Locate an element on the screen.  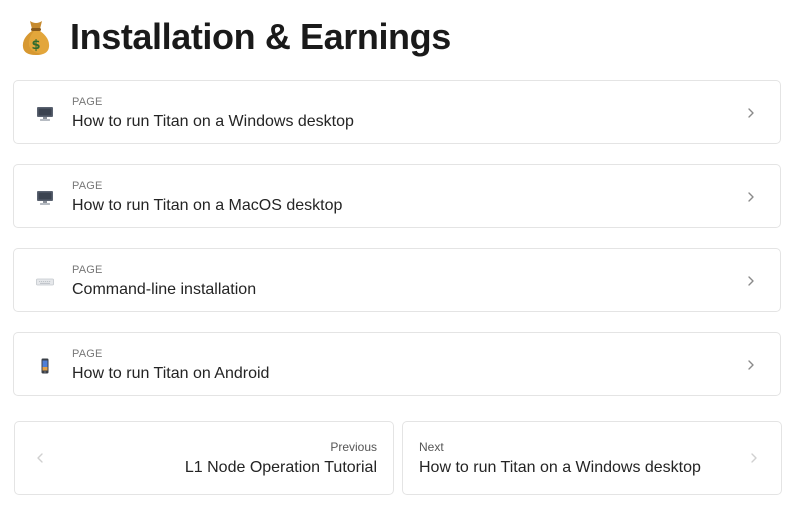
card-title: Command-line installation is located at coordinates (164, 289).